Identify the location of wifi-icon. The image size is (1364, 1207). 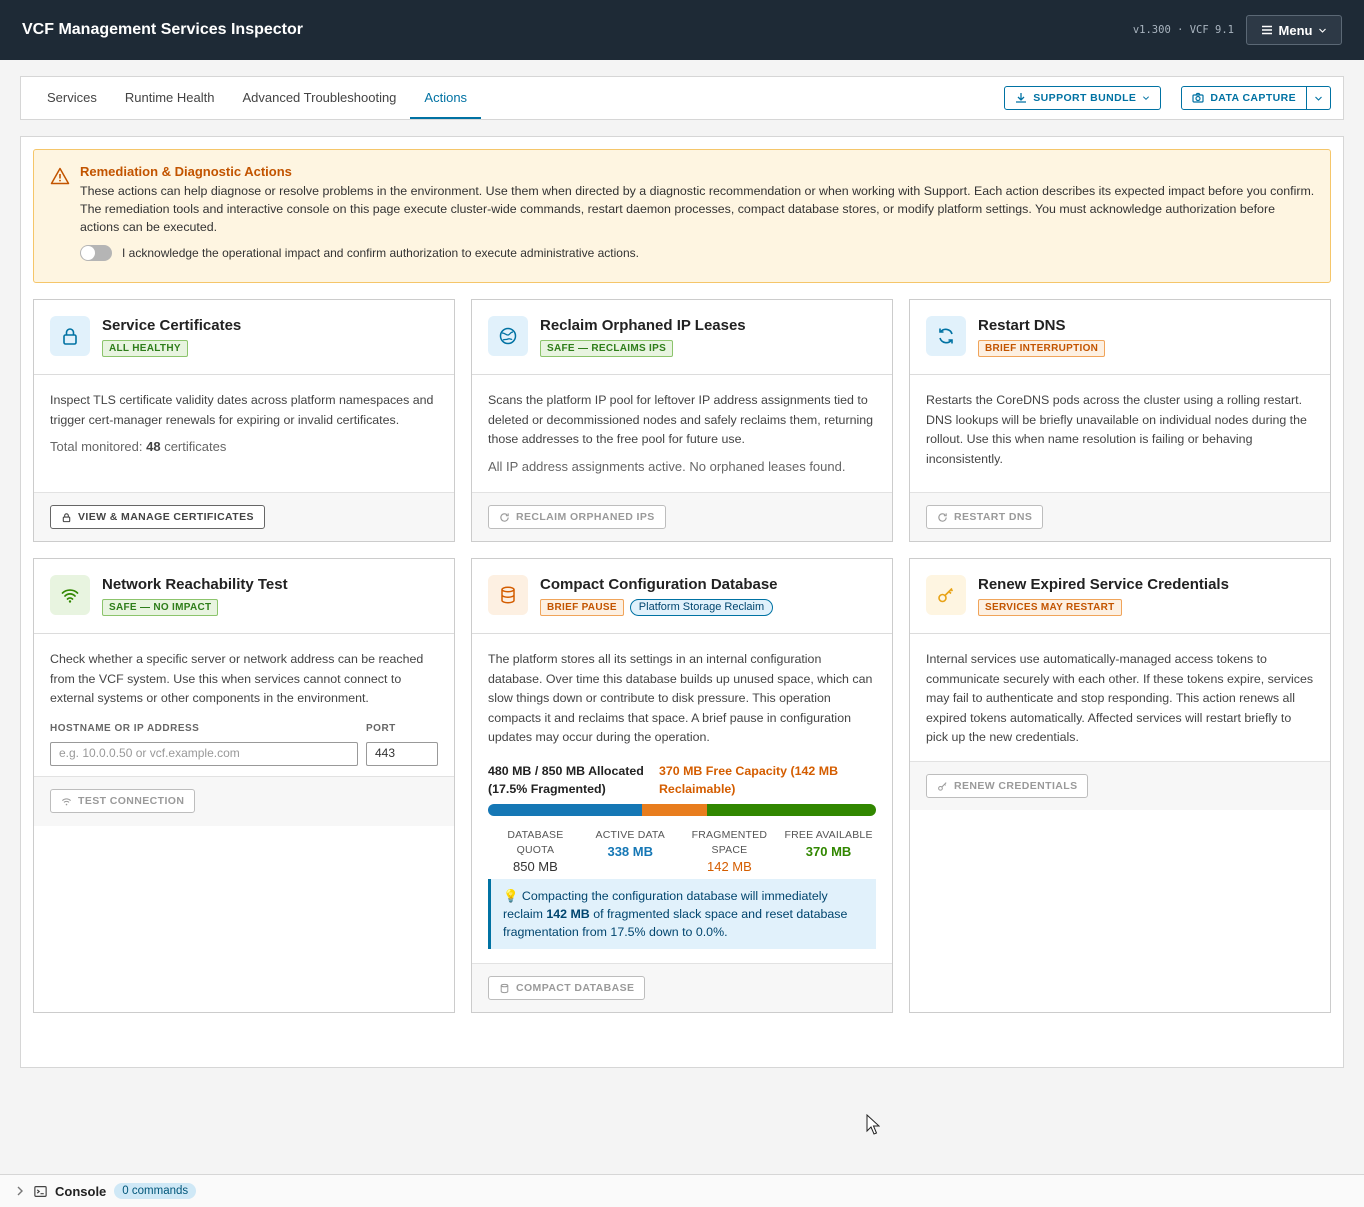
(66, 801).